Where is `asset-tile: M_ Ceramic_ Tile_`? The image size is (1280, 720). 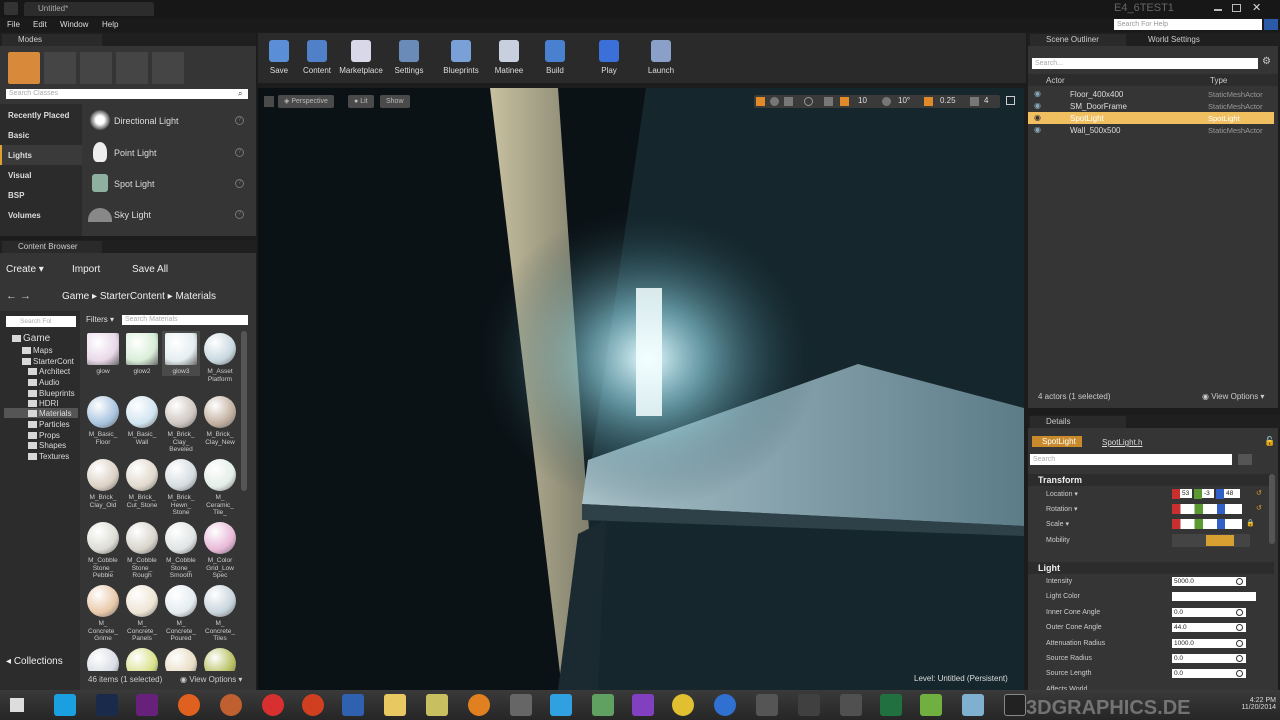 asset-tile: M_ Ceramic_ Tile_ is located at coordinates (220, 487).